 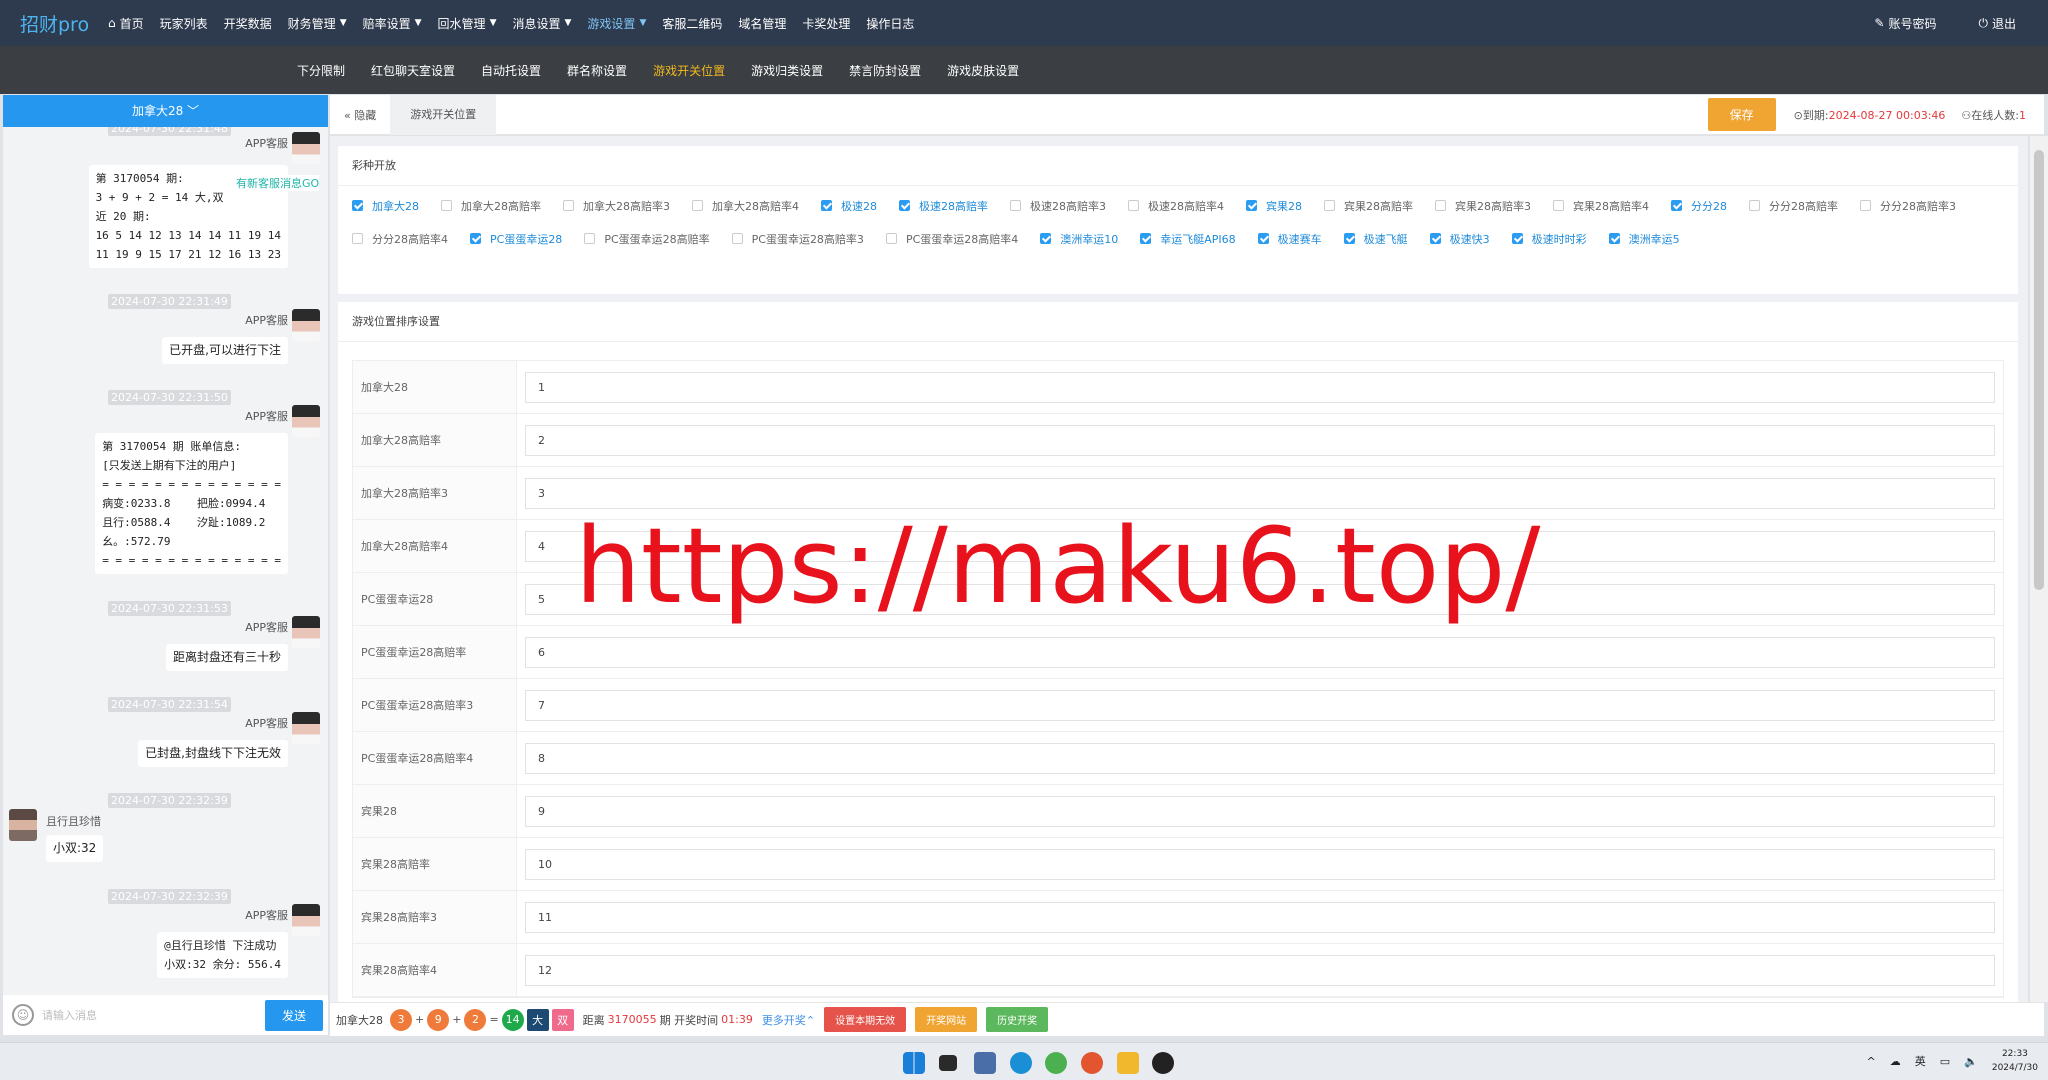 What do you see at coordinates (762, 23) in the screenshot?
I see `nav-item: 域名管理` at bounding box center [762, 23].